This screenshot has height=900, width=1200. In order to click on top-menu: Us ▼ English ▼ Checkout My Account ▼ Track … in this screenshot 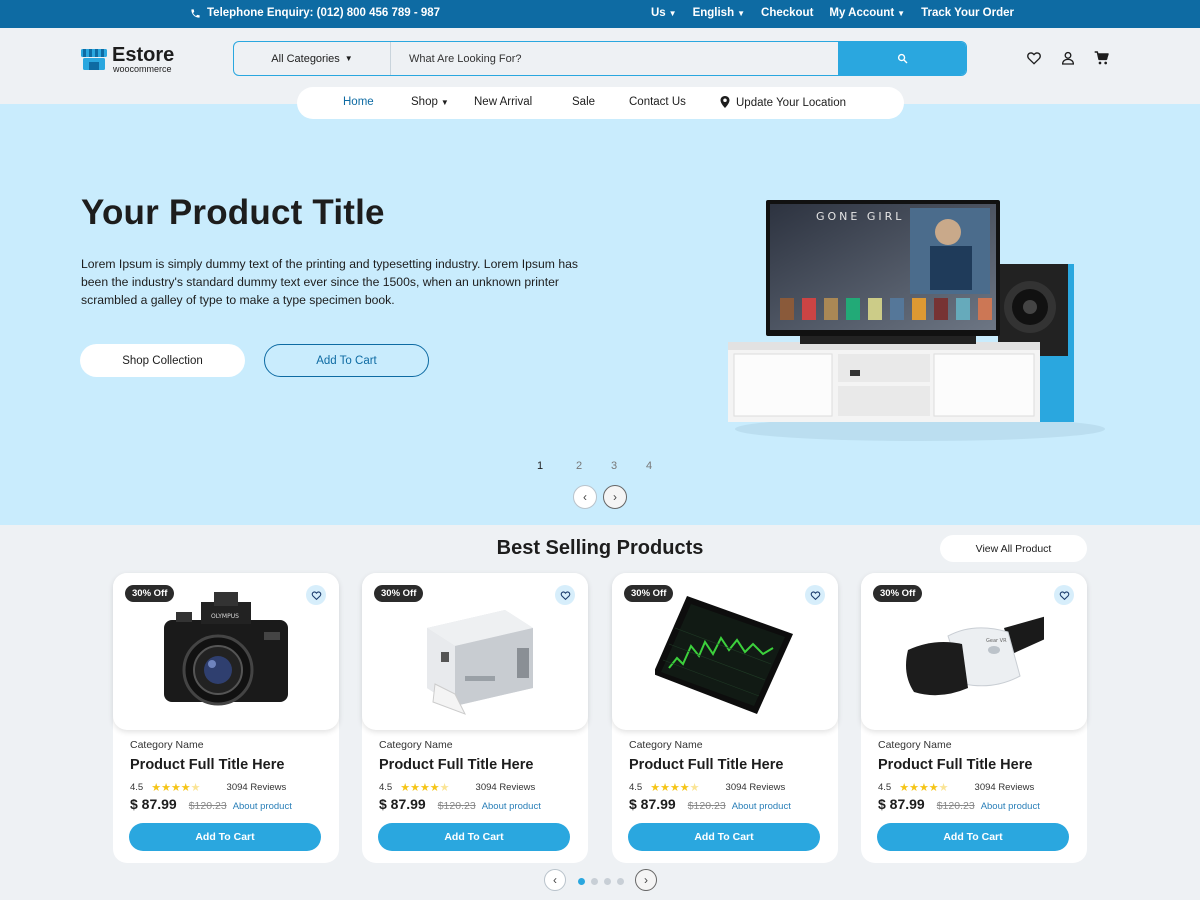, I will do `click(832, 13)`.